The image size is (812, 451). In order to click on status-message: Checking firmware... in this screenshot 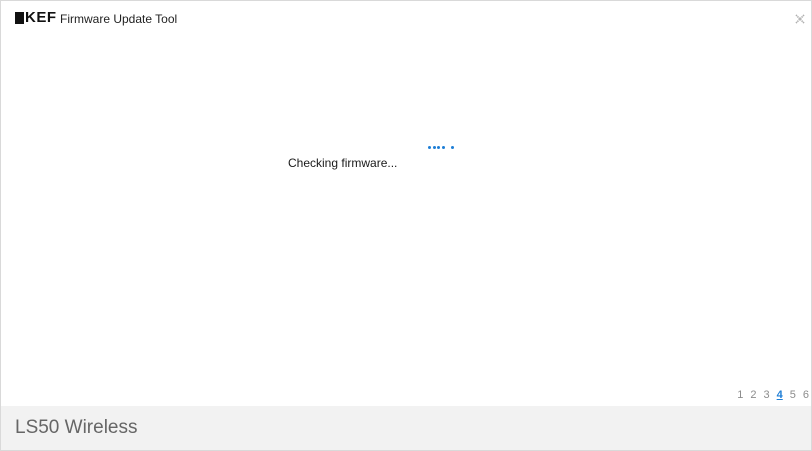, I will do `click(343, 163)`.